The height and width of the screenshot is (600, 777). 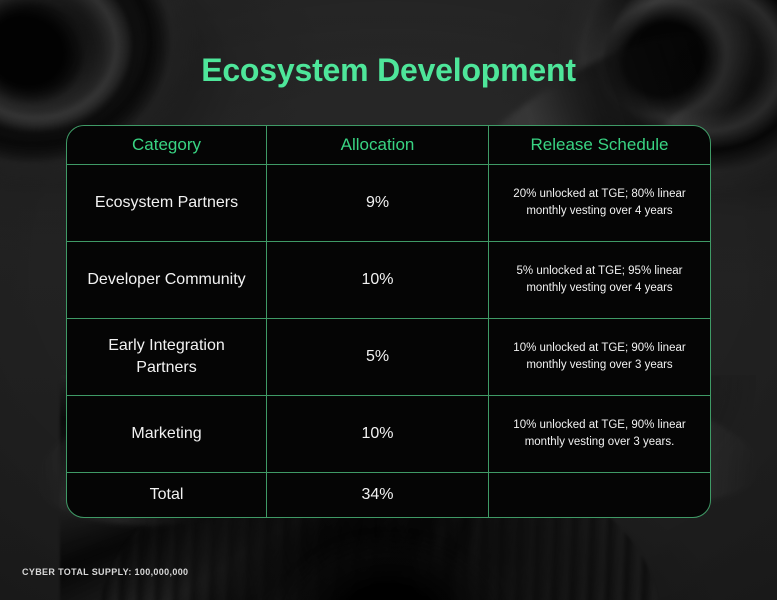 What do you see at coordinates (378, 357) in the screenshot?
I see `cell-allocation: 5%` at bounding box center [378, 357].